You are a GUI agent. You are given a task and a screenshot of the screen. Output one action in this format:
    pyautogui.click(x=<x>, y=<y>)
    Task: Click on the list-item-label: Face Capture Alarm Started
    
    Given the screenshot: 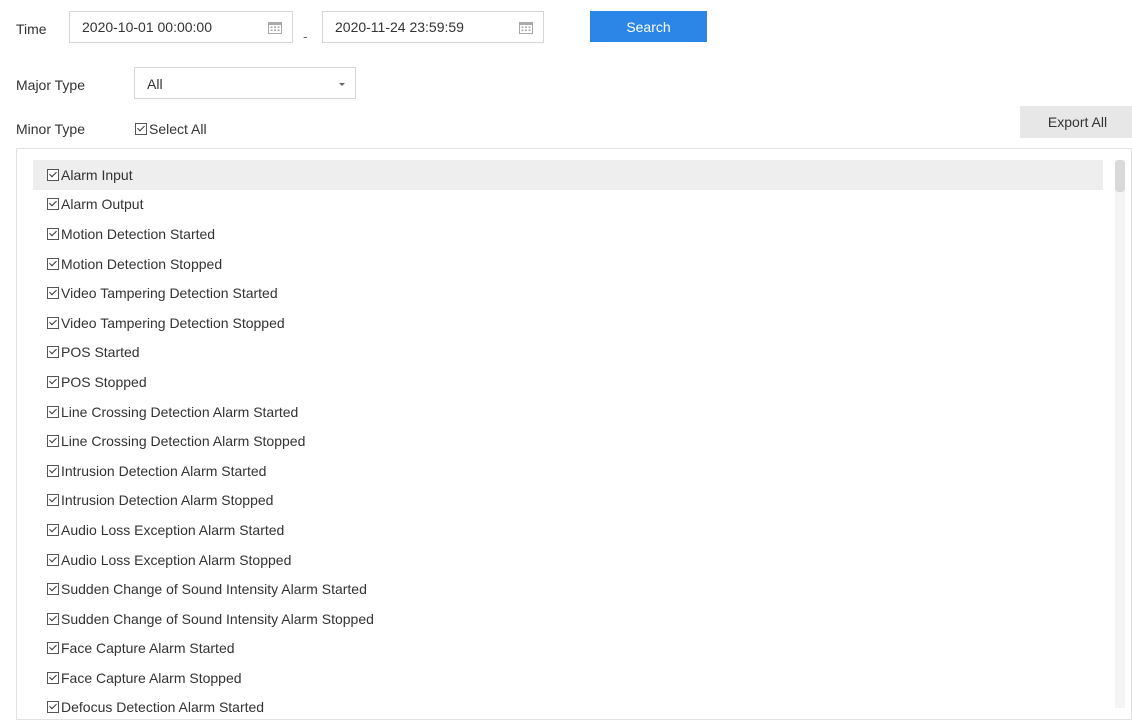 What is the action you would take?
    pyautogui.click(x=148, y=648)
    